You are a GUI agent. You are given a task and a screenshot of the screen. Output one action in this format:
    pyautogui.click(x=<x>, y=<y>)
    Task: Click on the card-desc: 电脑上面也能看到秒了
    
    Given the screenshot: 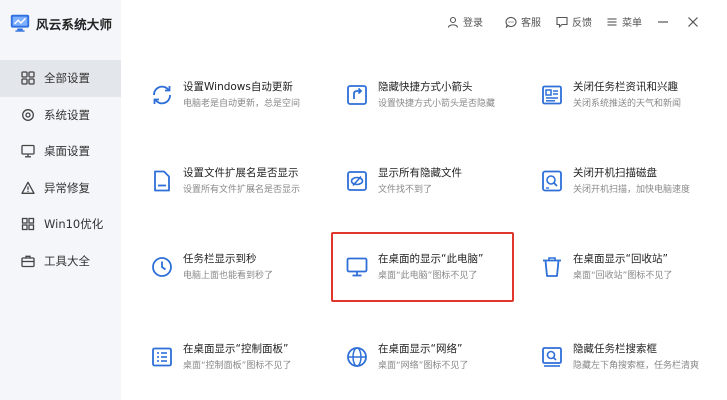 What is the action you would take?
    pyautogui.click(x=228, y=276)
    